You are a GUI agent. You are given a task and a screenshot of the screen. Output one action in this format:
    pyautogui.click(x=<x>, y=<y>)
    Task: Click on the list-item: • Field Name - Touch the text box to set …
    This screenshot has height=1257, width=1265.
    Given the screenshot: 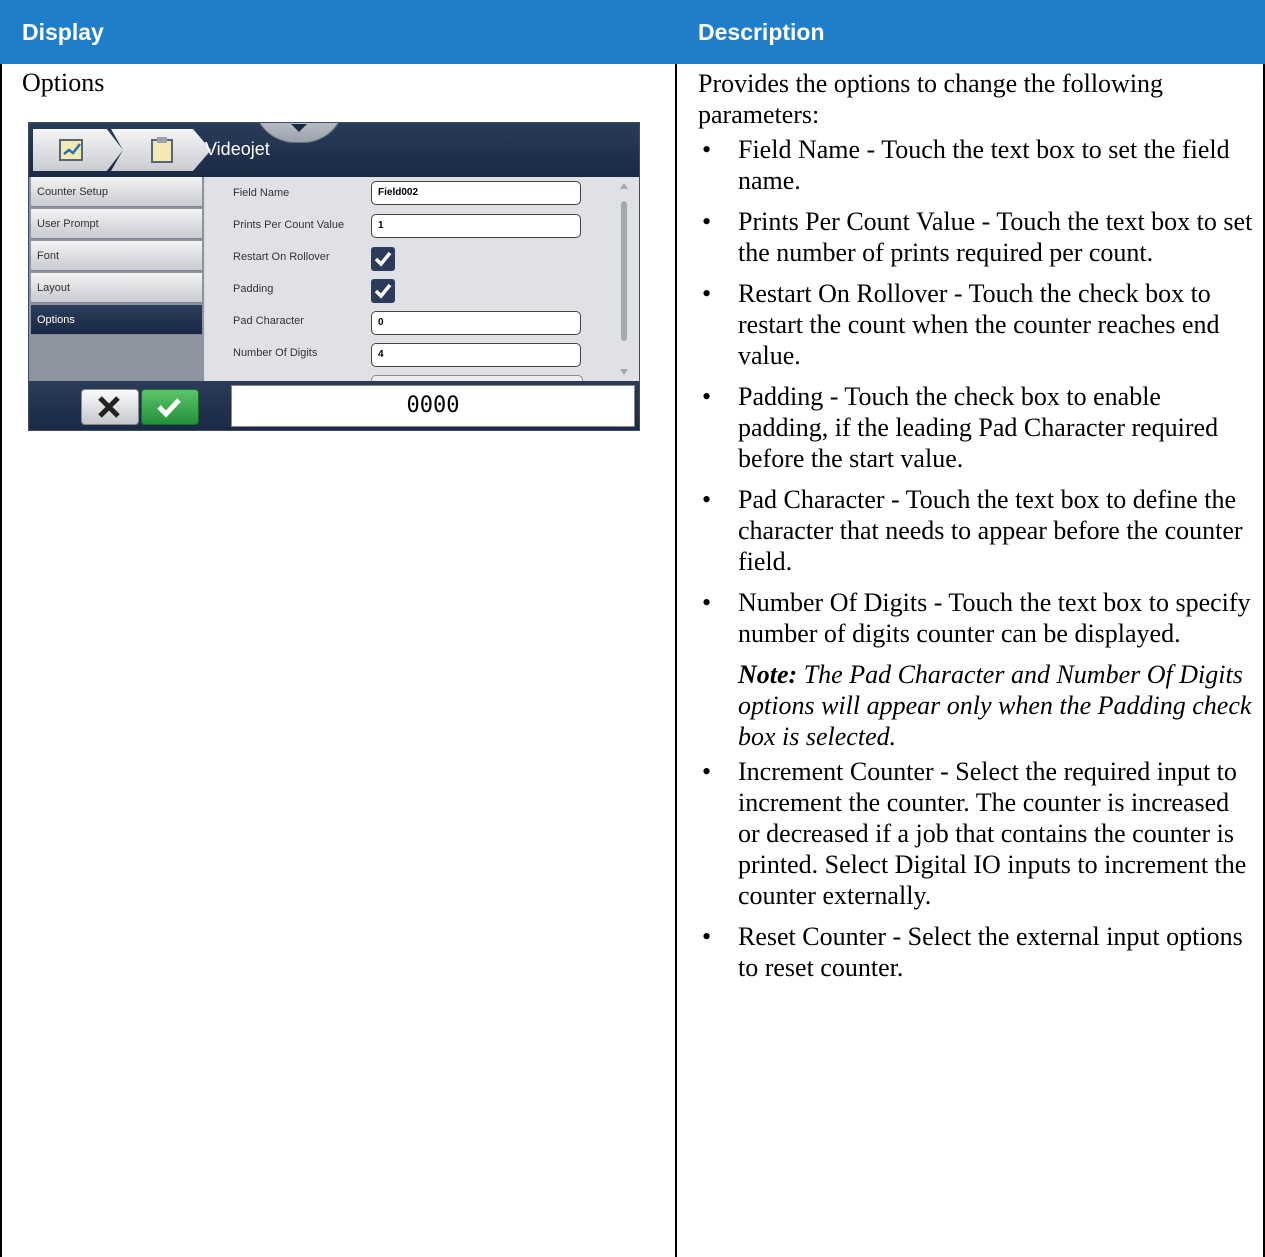 What is the action you would take?
    pyautogui.click(x=975, y=165)
    